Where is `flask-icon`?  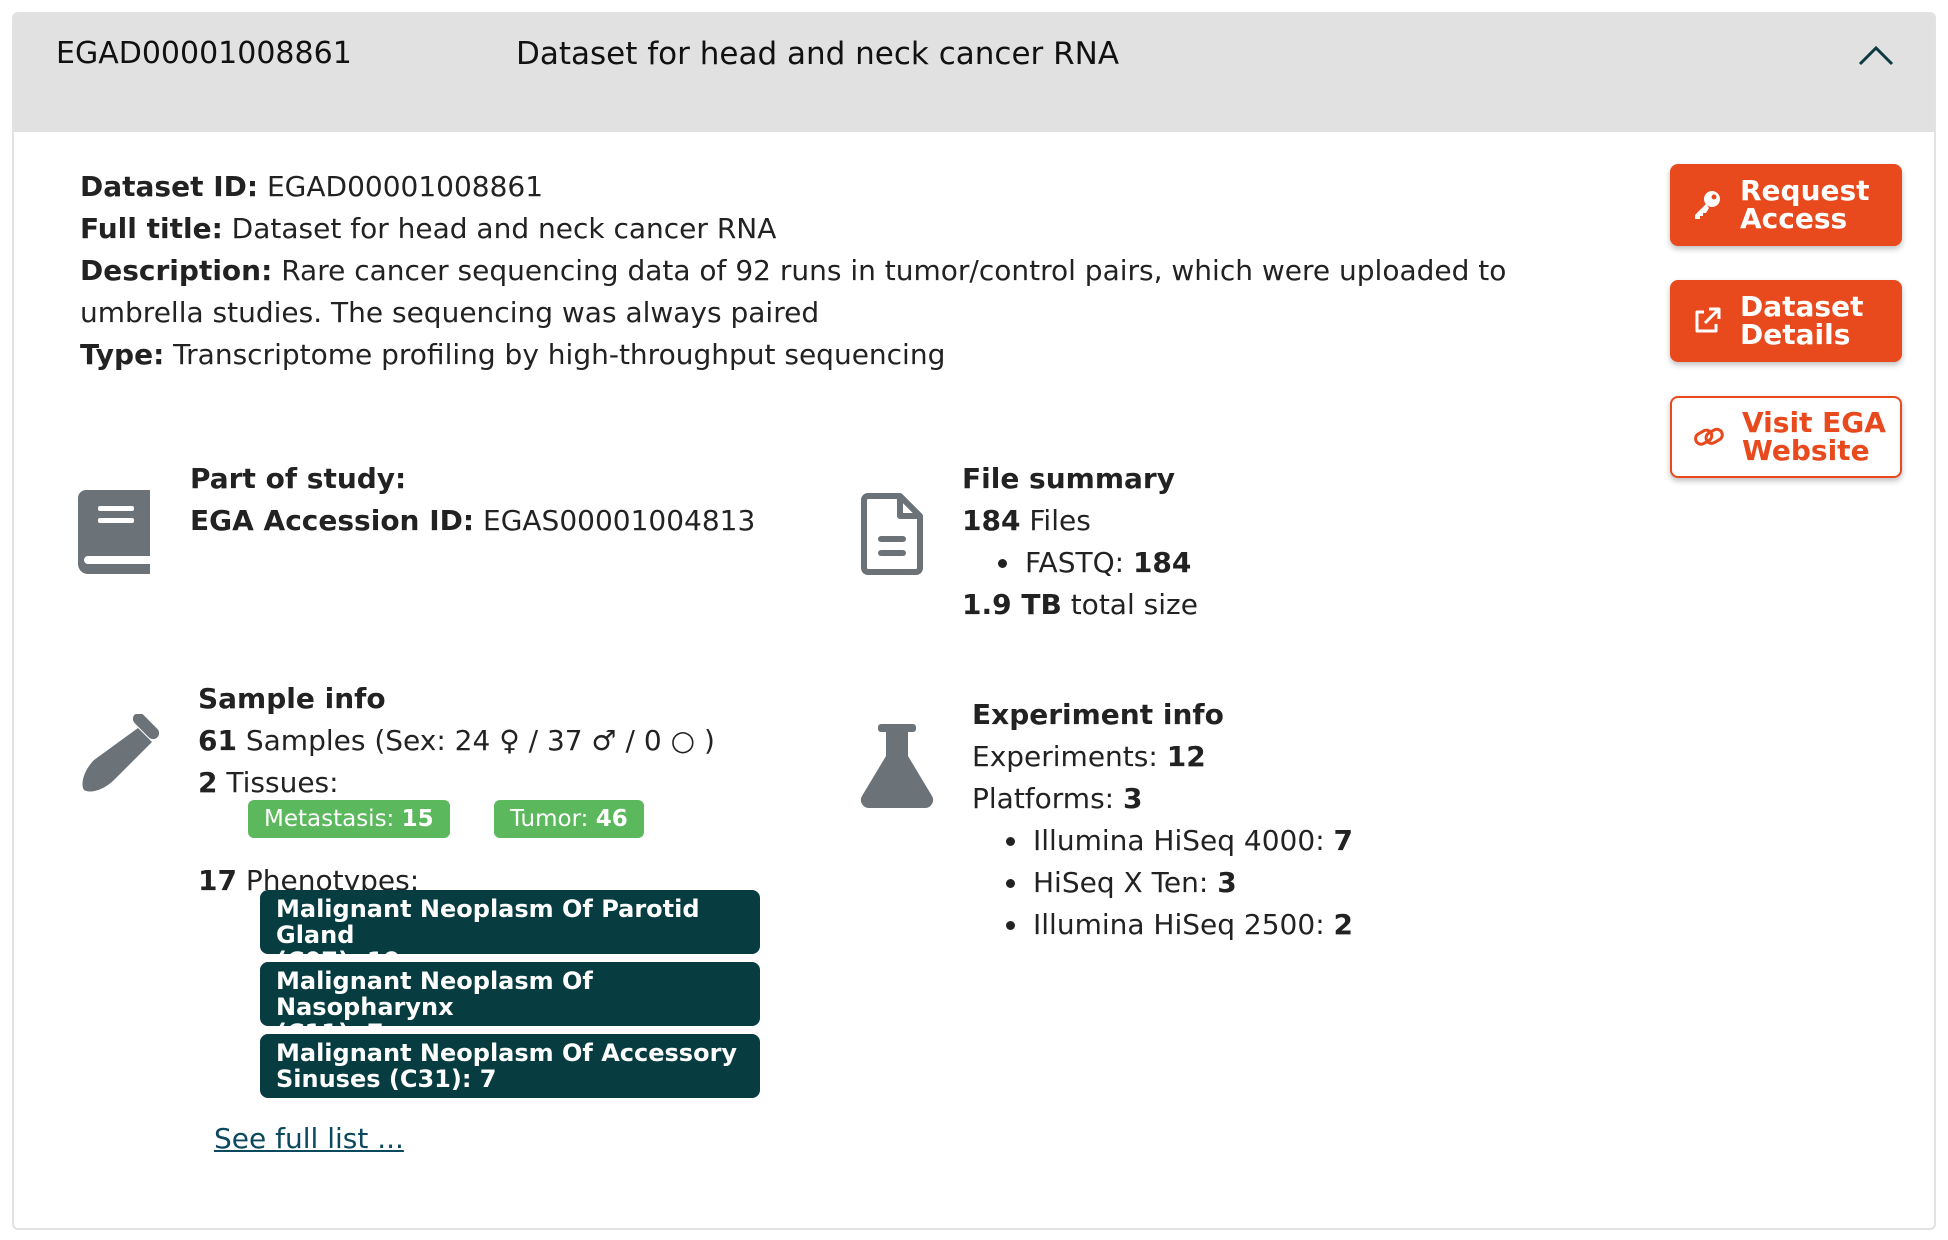 flask-icon is located at coordinates (897, 766).